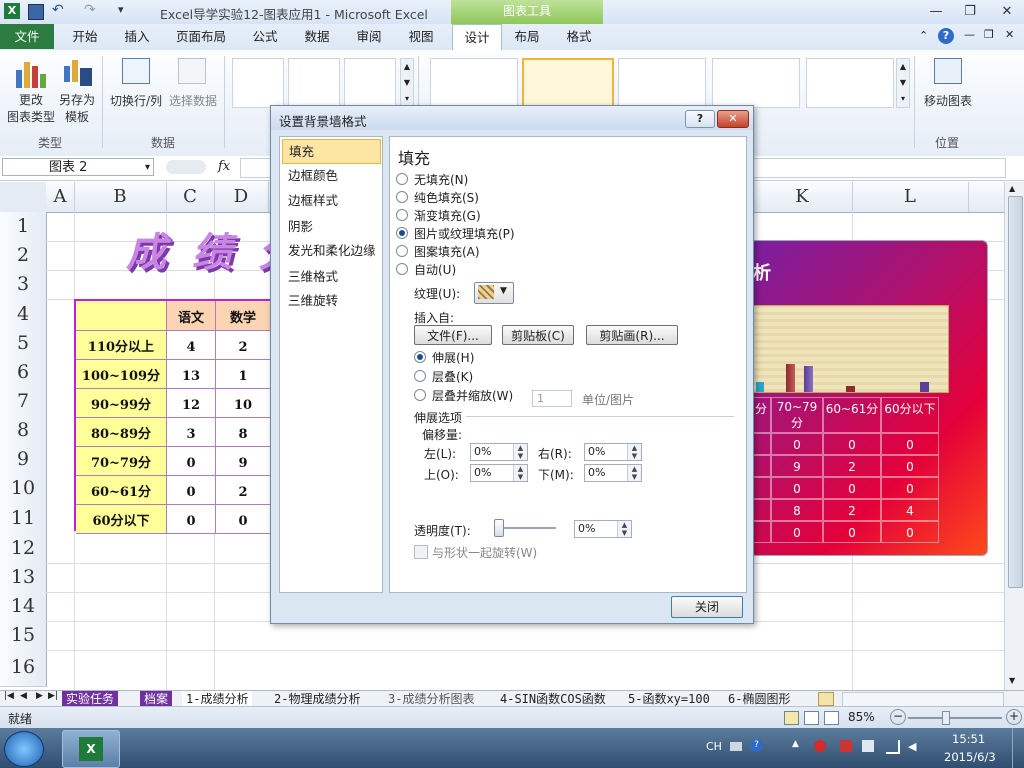 Image resolution: width=1024 pixels, height=768 pixels. Describe the element at coordinates (243, 403) in the screenshot. I see `table-cell-math: 10` at that location.